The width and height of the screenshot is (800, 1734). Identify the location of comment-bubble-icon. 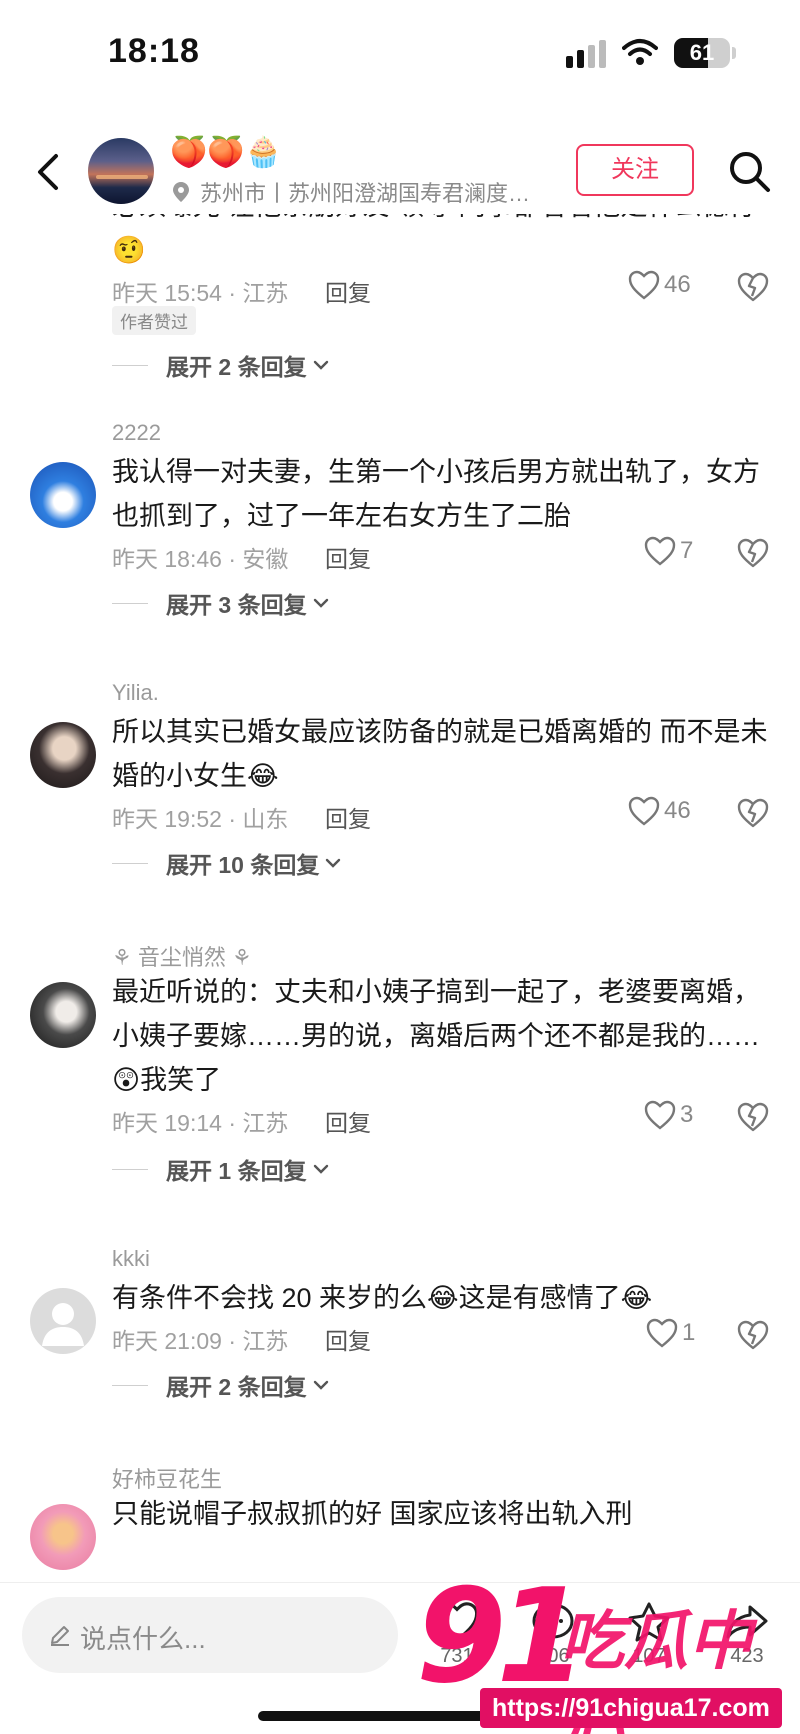
(553, 1623).